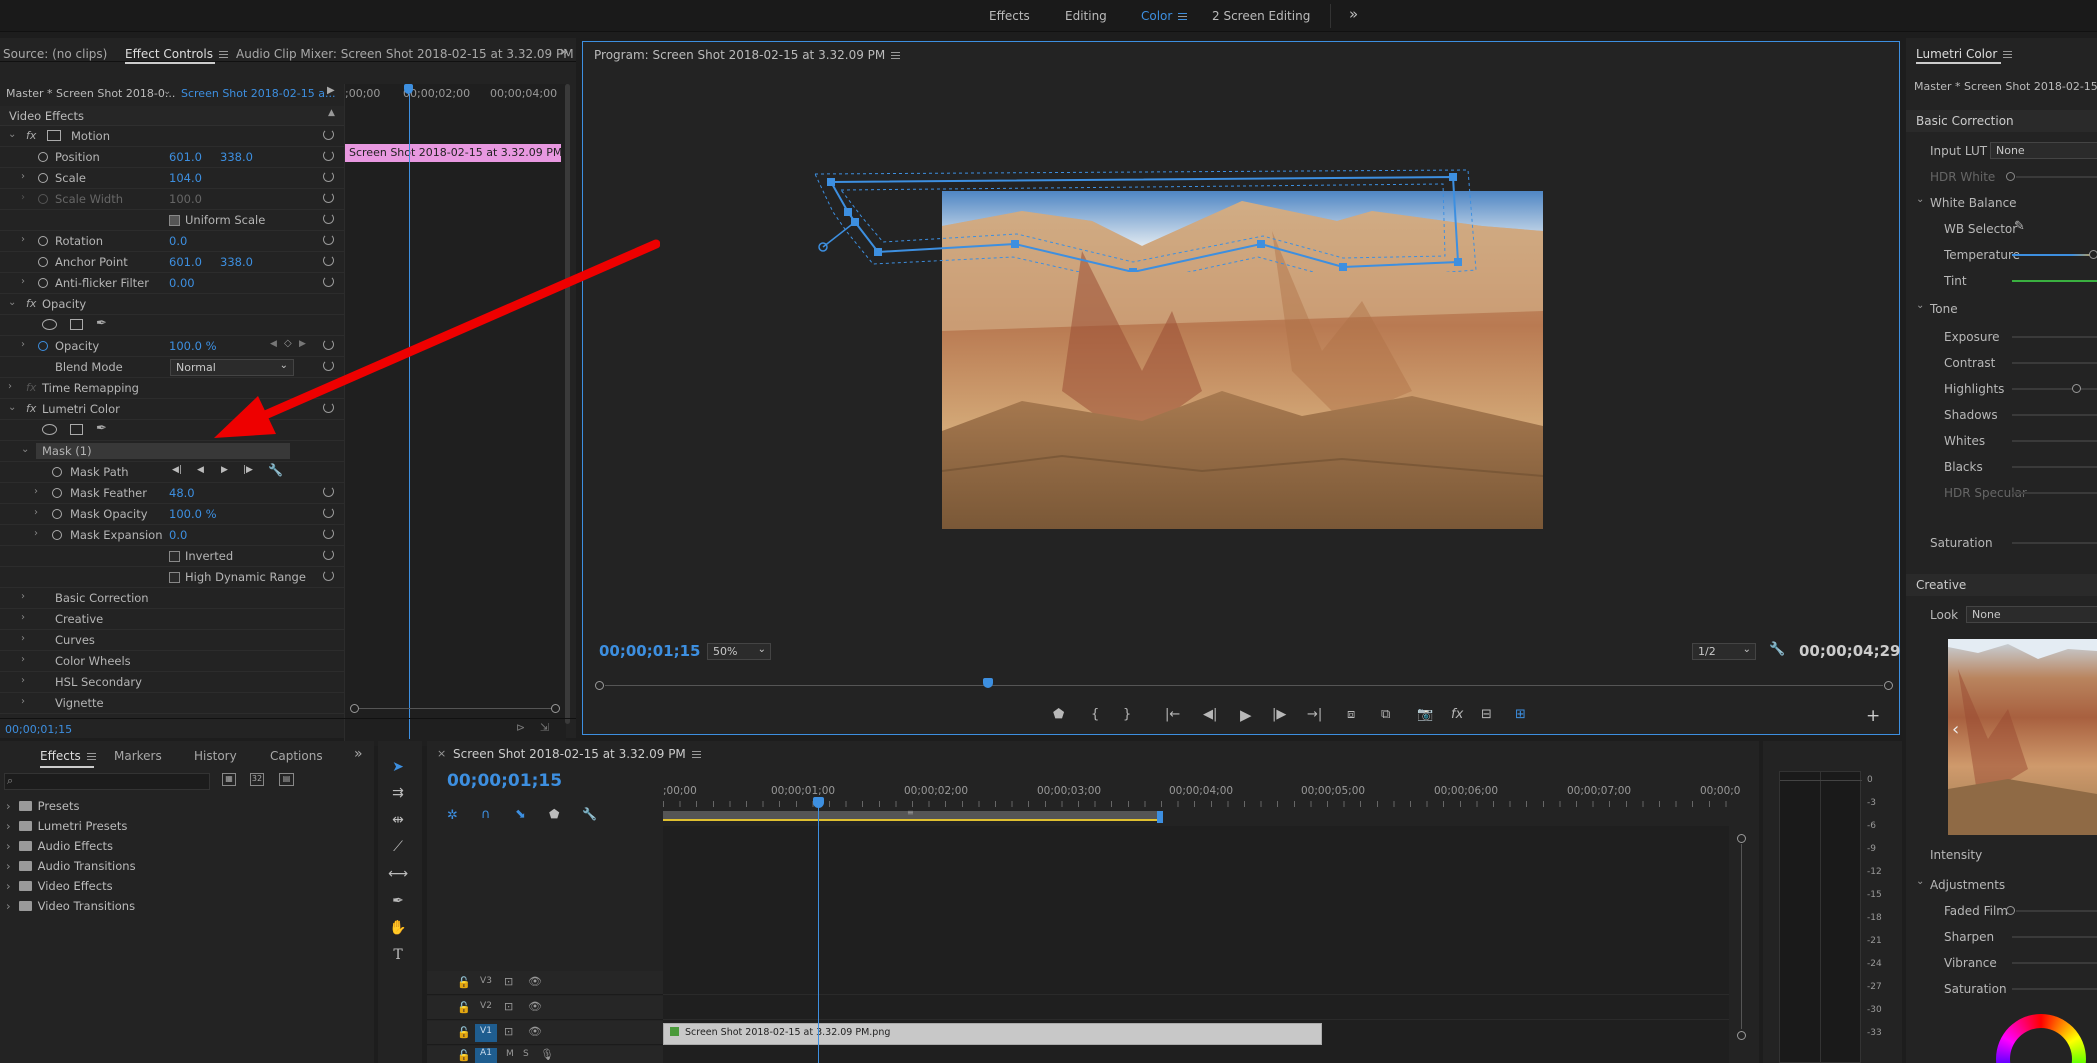 The image size is (2097, 1063). I want to click on scrub-end-icon, so click(1888, 685).